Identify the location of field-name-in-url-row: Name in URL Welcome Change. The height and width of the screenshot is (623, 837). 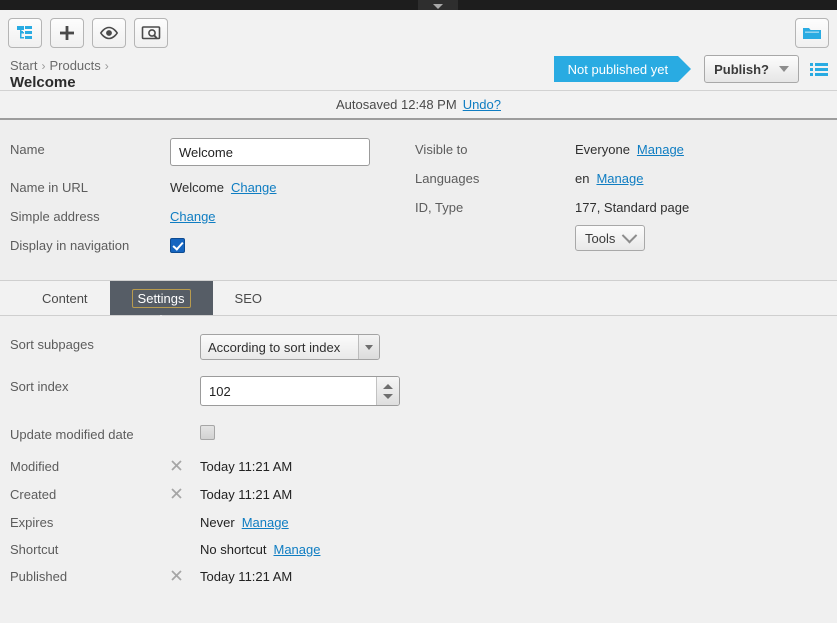
(210, 185).